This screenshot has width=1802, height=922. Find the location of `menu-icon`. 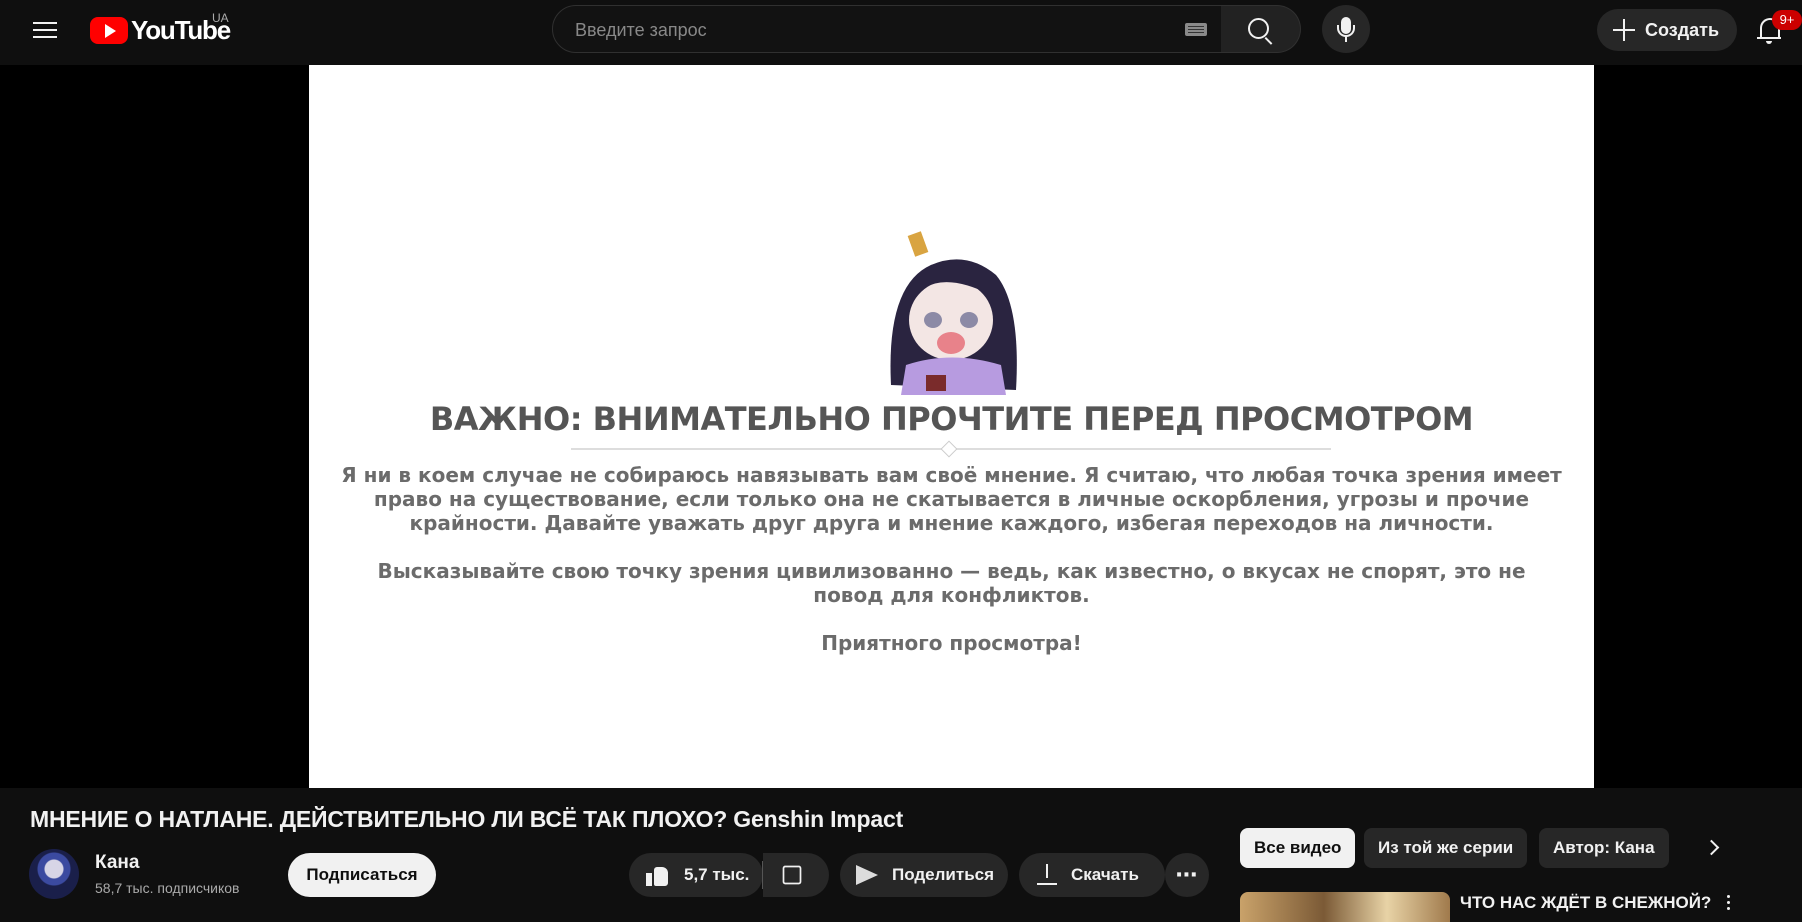

menu-icon is located at coordinates (45, 32).